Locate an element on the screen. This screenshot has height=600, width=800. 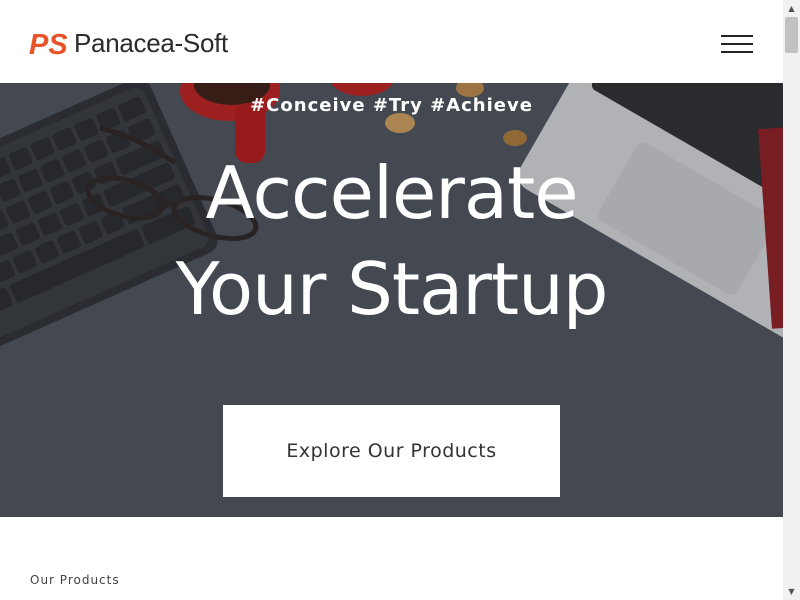
hero-tagline: #Conceive #Try #Achieve is located at coordinates (391, 105).